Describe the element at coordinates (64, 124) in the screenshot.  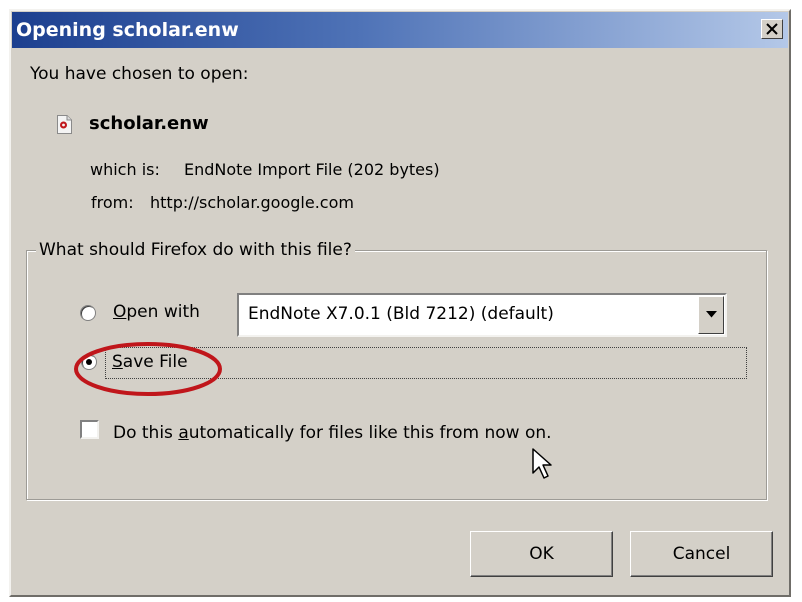
I see `endnote-file-icon` at that location.